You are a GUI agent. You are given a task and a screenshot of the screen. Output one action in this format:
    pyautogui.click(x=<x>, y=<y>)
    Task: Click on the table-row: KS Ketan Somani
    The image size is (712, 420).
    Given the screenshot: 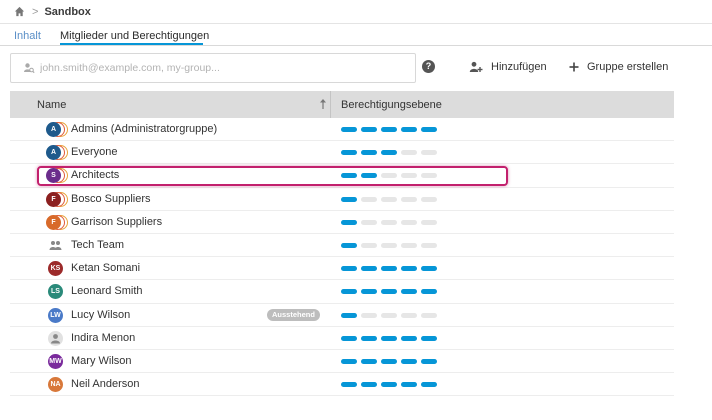 What is the action you would take?
    pyautogui.click(x=342, y=269)
    